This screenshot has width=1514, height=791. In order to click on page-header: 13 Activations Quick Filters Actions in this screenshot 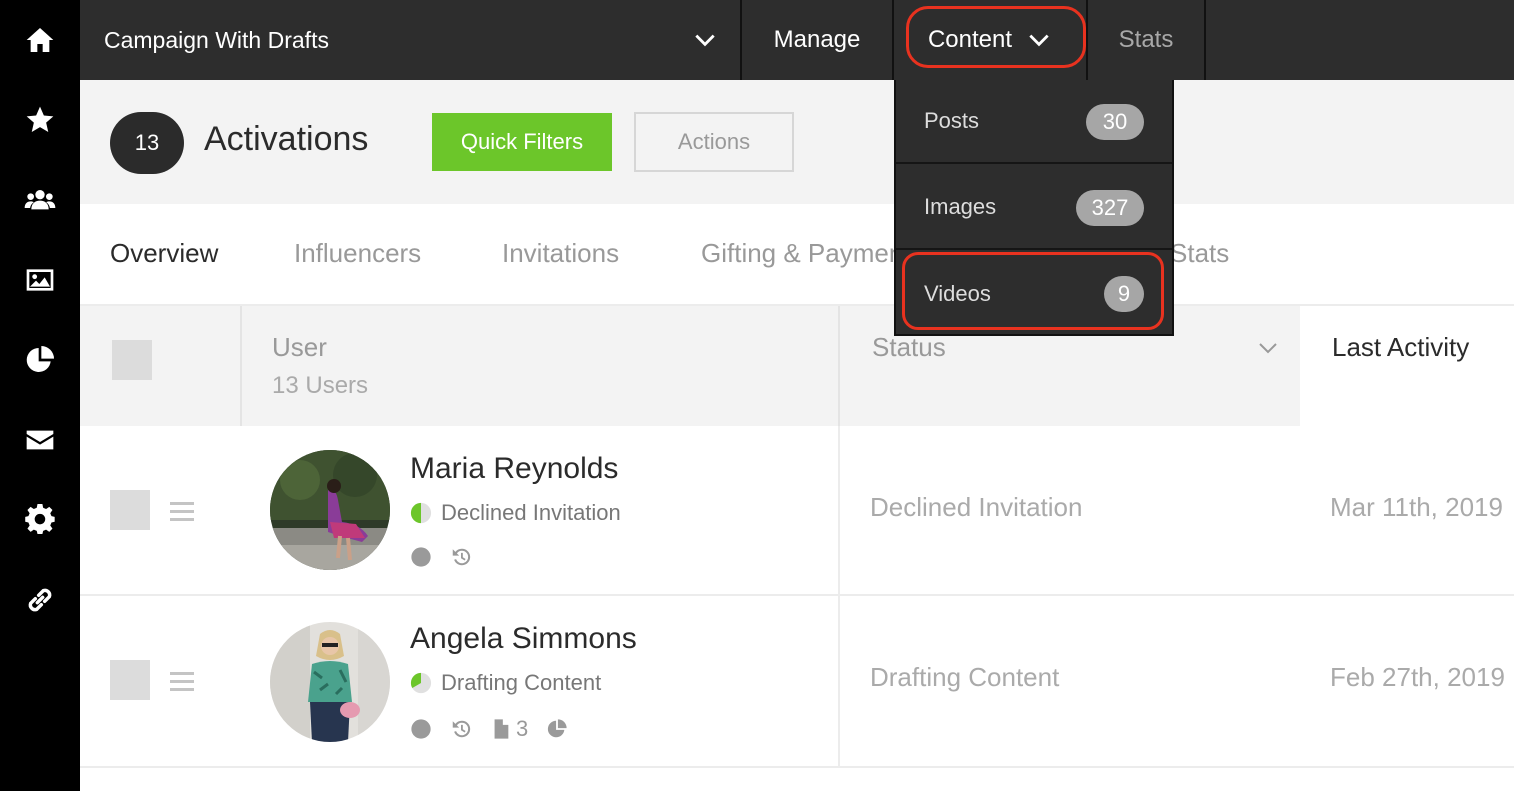, I will do `click(797, 142)`.